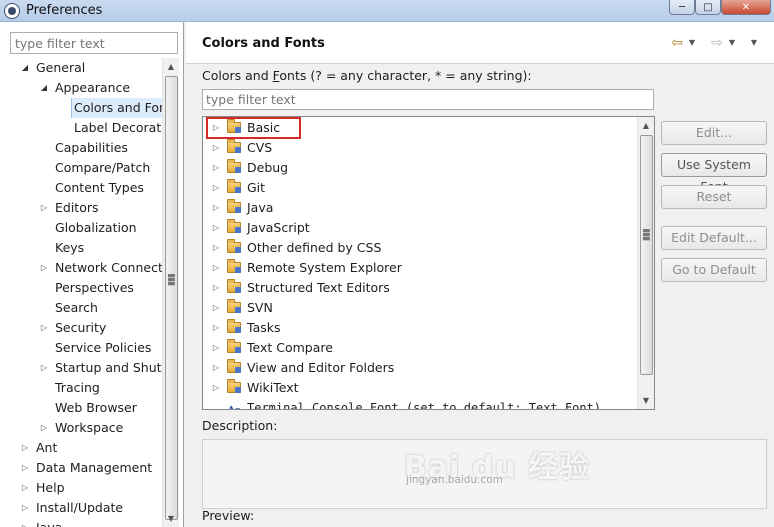  I want to click on tree-item: Keys, so click(81, 248).